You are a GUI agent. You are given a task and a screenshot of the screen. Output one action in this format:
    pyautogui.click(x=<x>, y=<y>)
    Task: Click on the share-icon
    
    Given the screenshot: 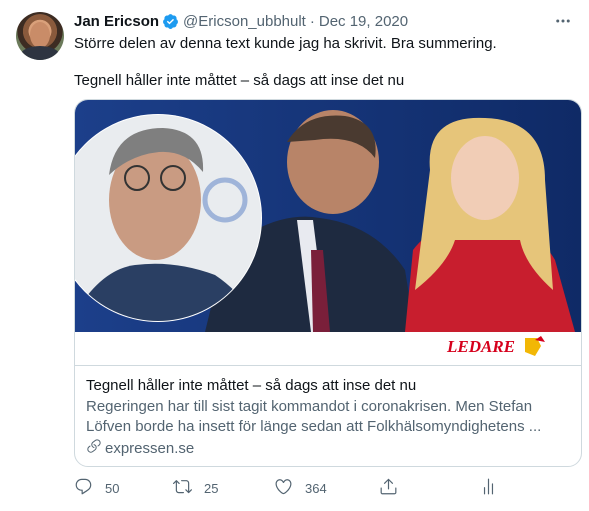 What is the action you would take?
    pyautogui.click(x=388, y=488)
    